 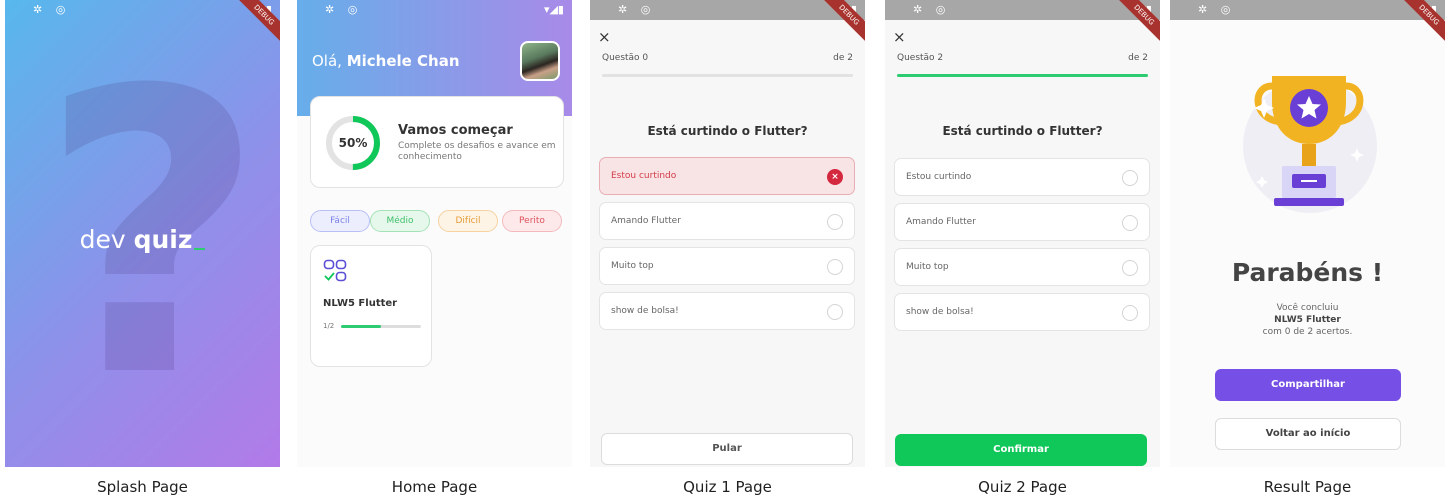 What do you see at coordinates (335, 270) in the screenshot?
I see `quiz-blocks-icon` at bounding box center [335, 270].